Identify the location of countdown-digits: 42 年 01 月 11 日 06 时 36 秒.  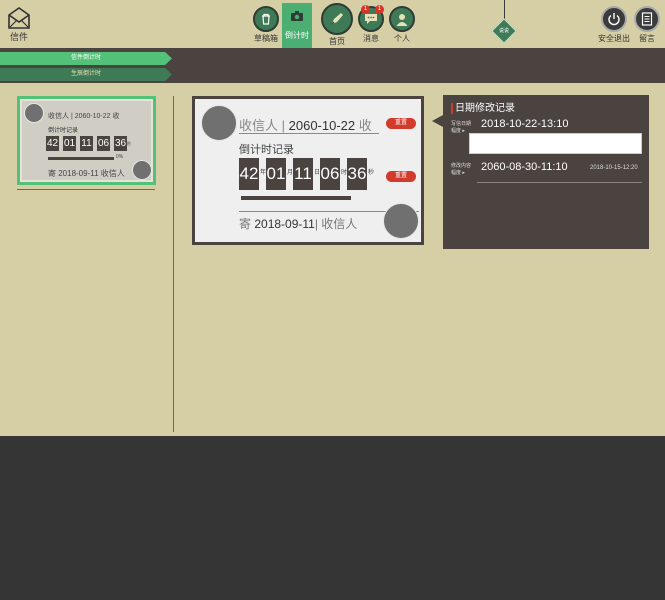
(306, 174).